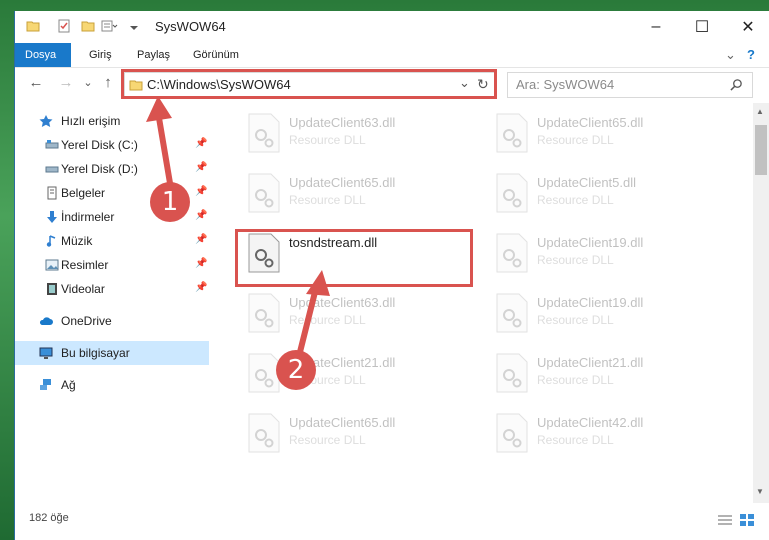  I want to click on large-icons-view-icon, so click(747, 520).